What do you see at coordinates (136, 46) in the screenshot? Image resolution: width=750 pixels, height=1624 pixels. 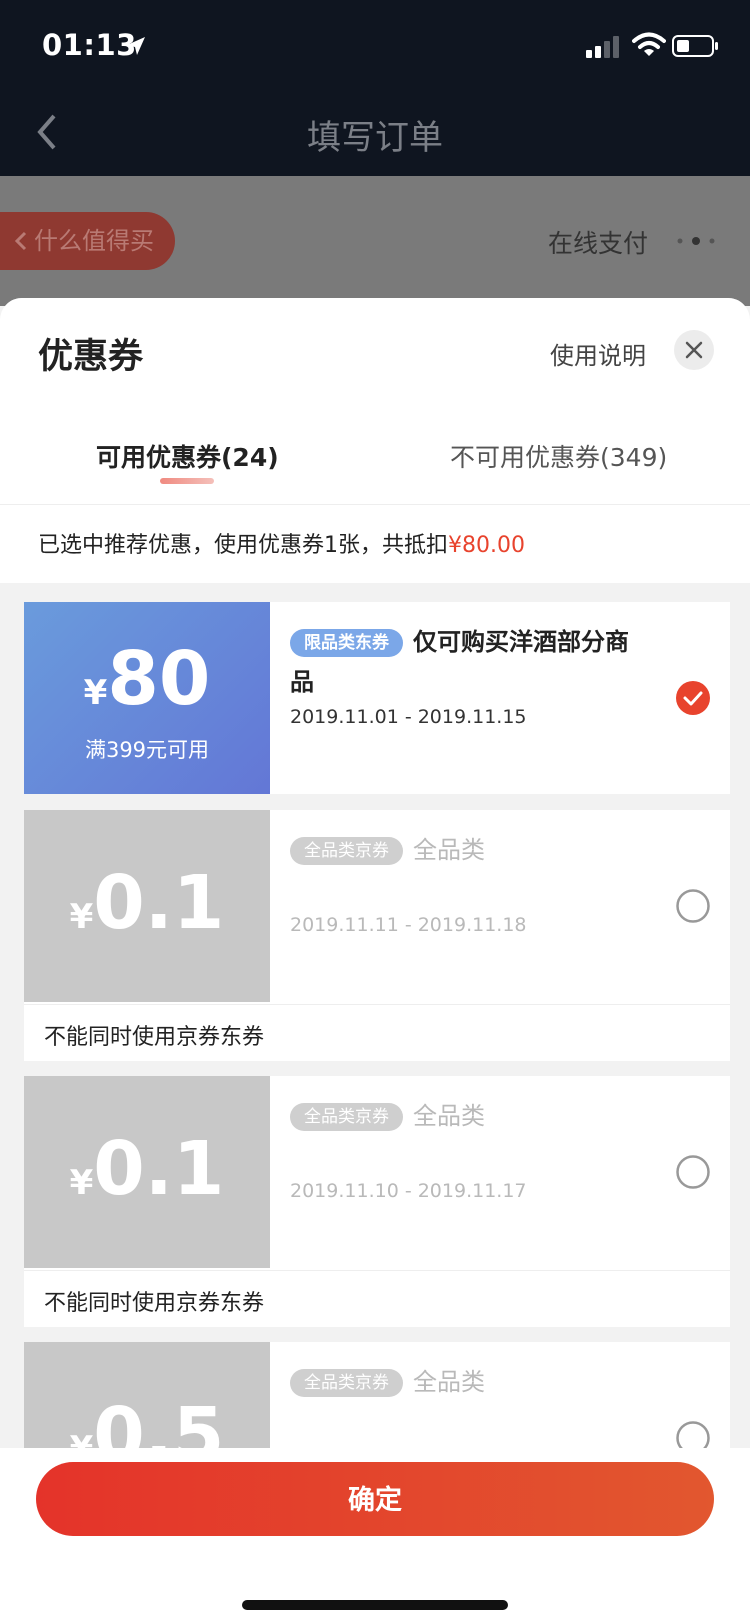 I see `location-arrow-icon` at bounding box center [136, 46].